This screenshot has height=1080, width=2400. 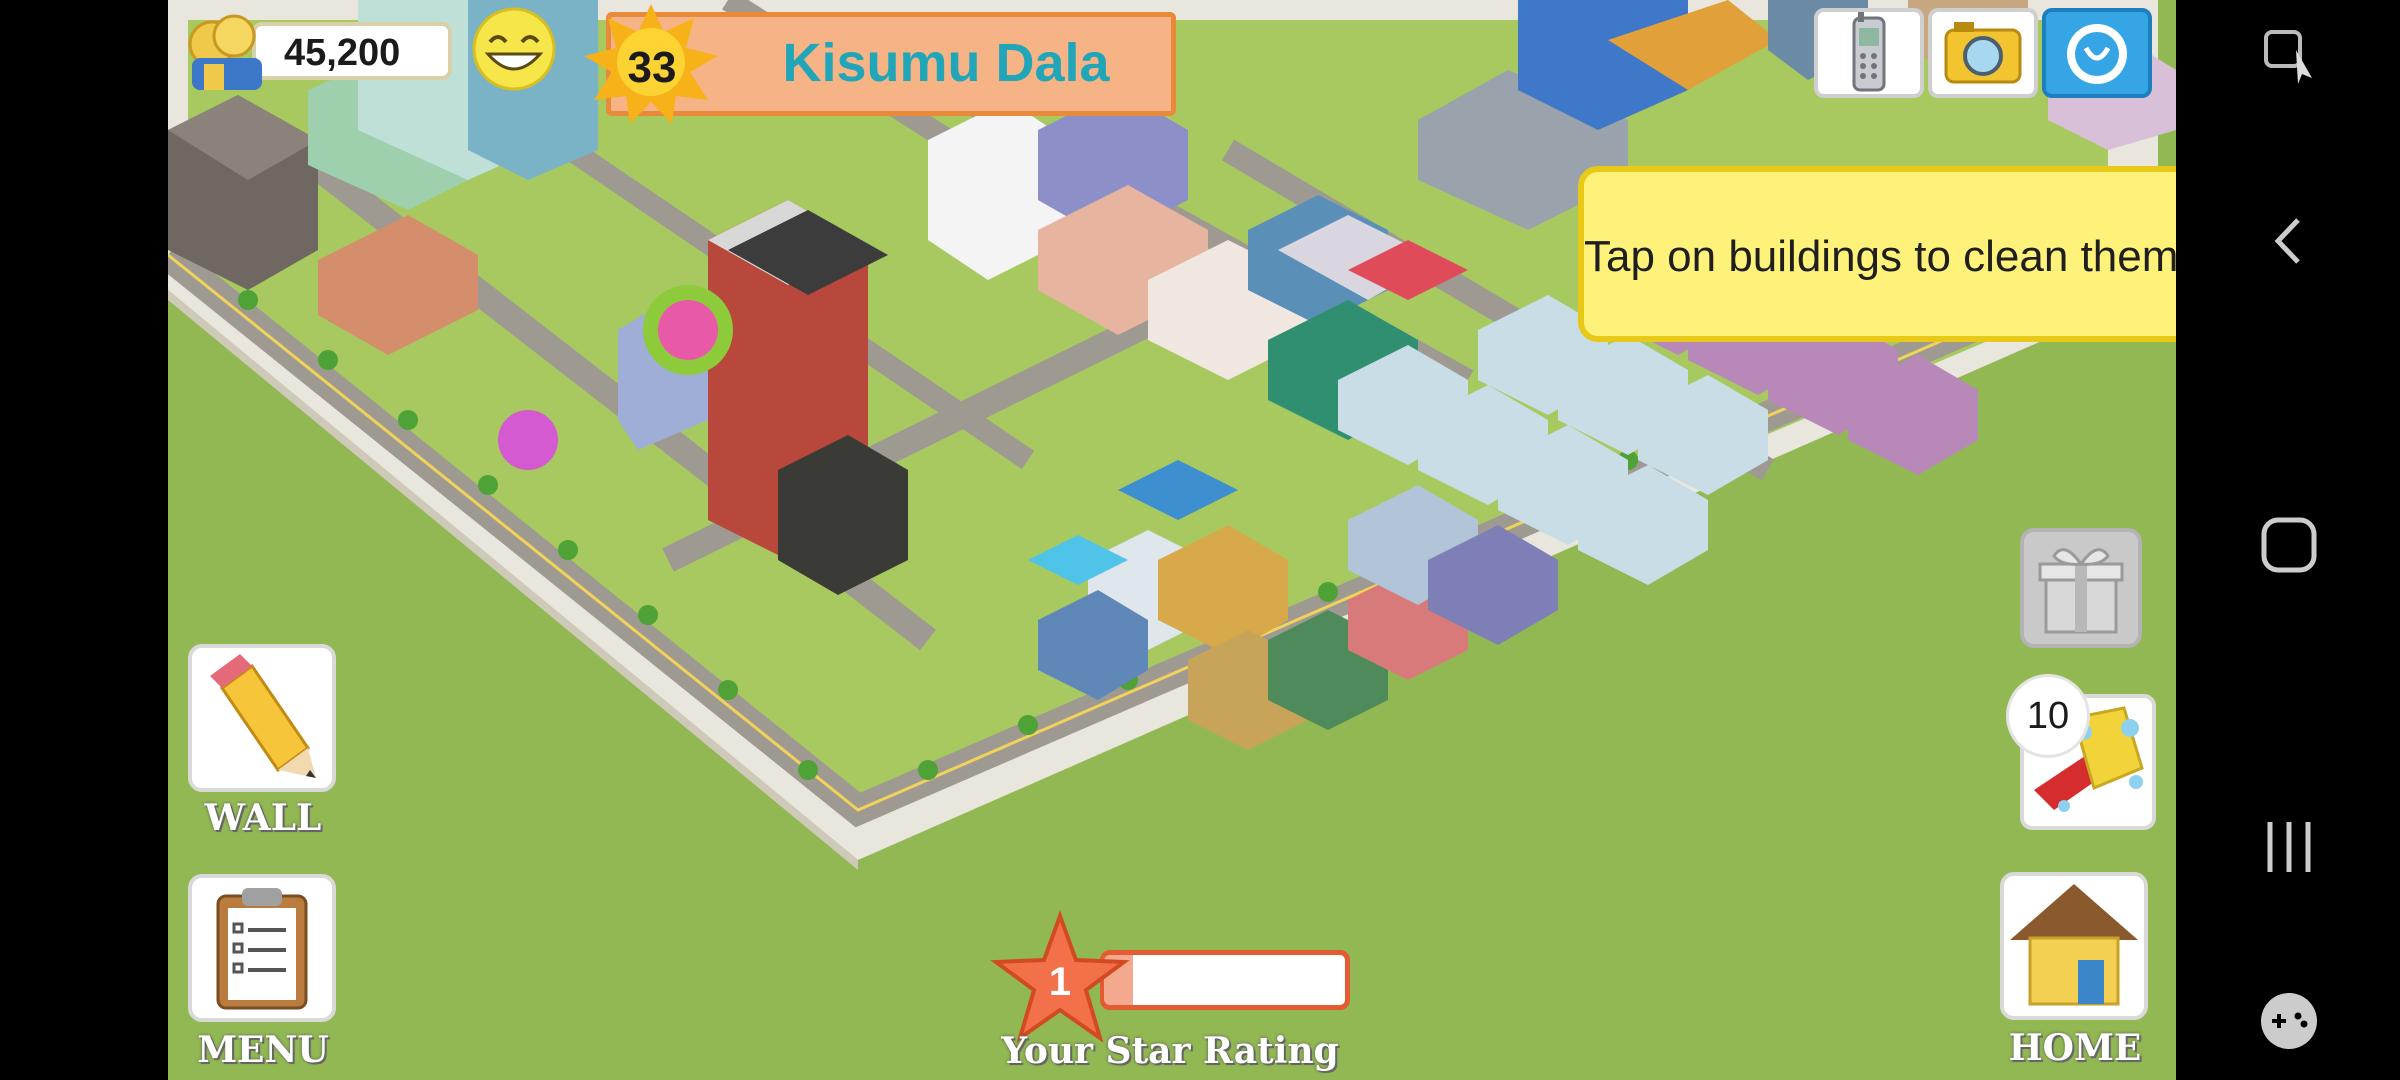 What do you see at coordinates (225, 52) in the screenshot?
I see `coins-icon` at bounding box center [225, 52].